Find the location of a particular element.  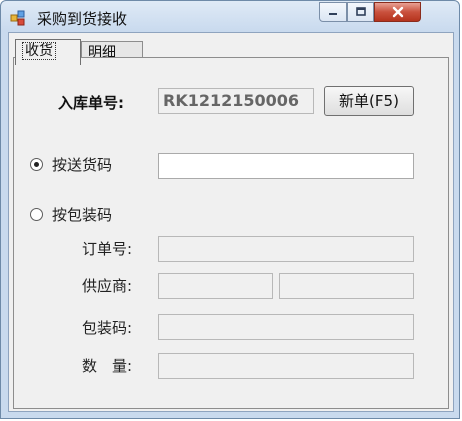

receipt-no-field: RK1212150006 is located at coordinates (236, 101).